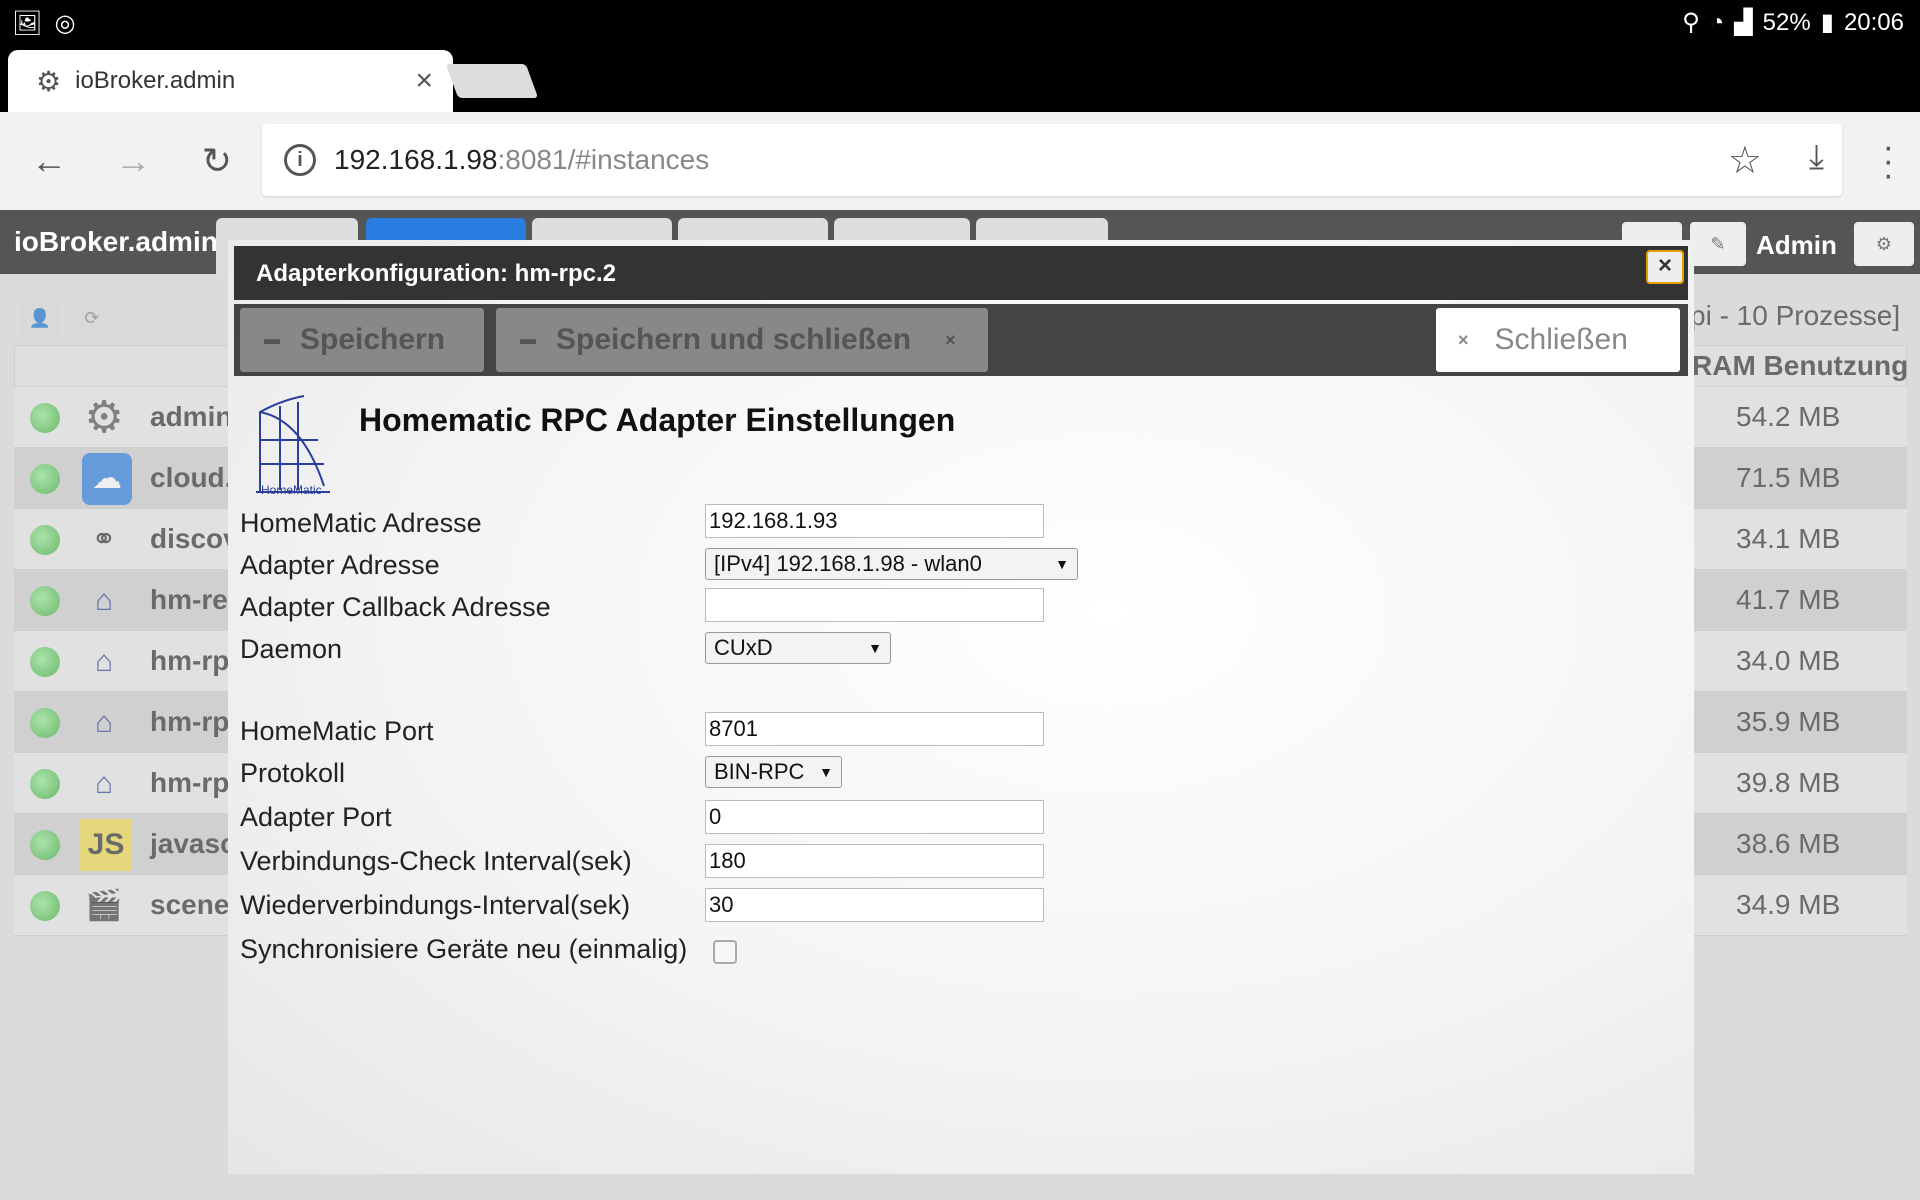 The height and width of the screenshot is (1200, 1920). I want to click on homematic-logo, so click(293, 444).